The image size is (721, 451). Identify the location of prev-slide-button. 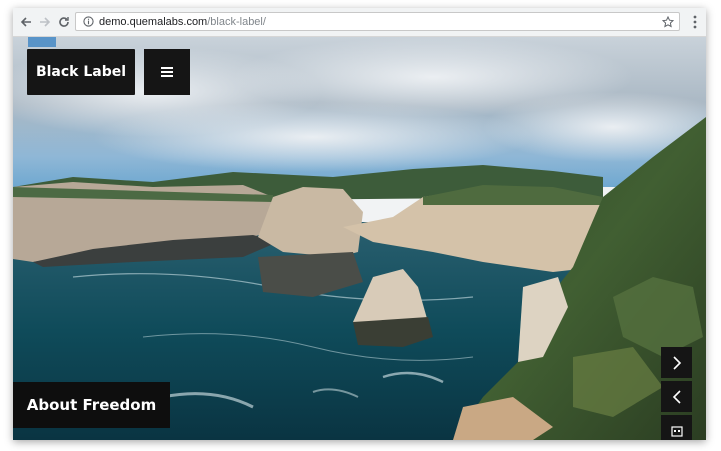
(676, 396).